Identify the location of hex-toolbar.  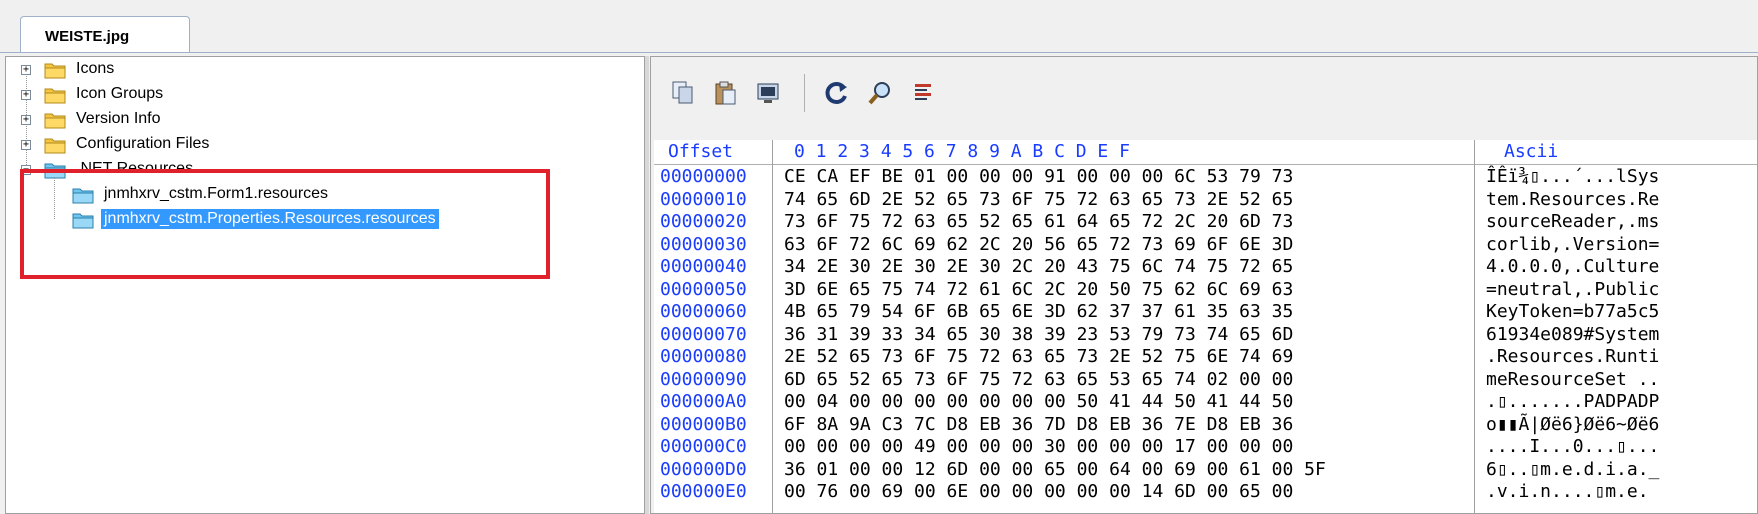
(804, 93).